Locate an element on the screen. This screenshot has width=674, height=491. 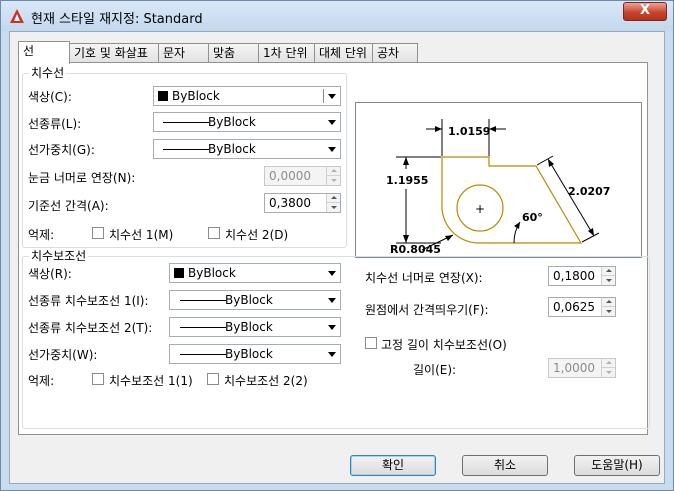
angle-text: 60° is located at coordinates (532, 217).